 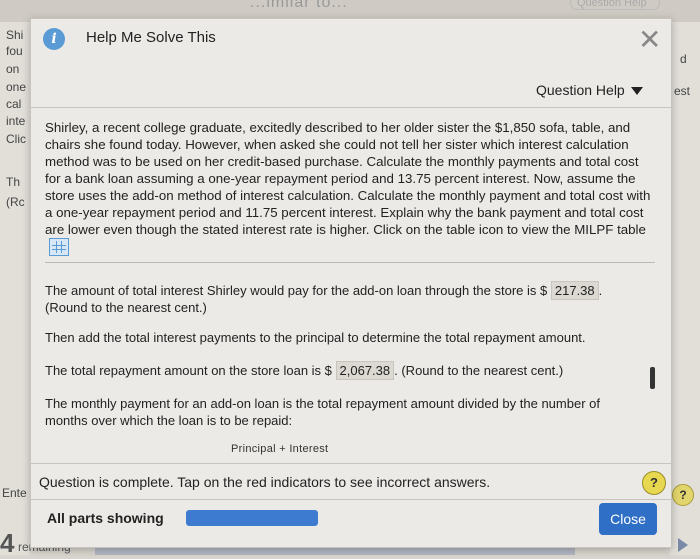 What do you see at coordinates (14, 104) in the screenshot?
I see `bg-word: cal` at bounding box center [14, 104].